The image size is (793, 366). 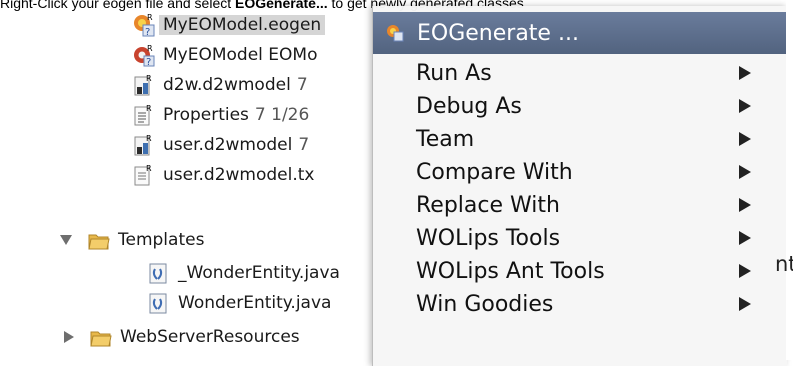 I want to click on tree-item-user-d2wmodel-txt: R user.d2wmodel.tx, so click(x=224, y=175).